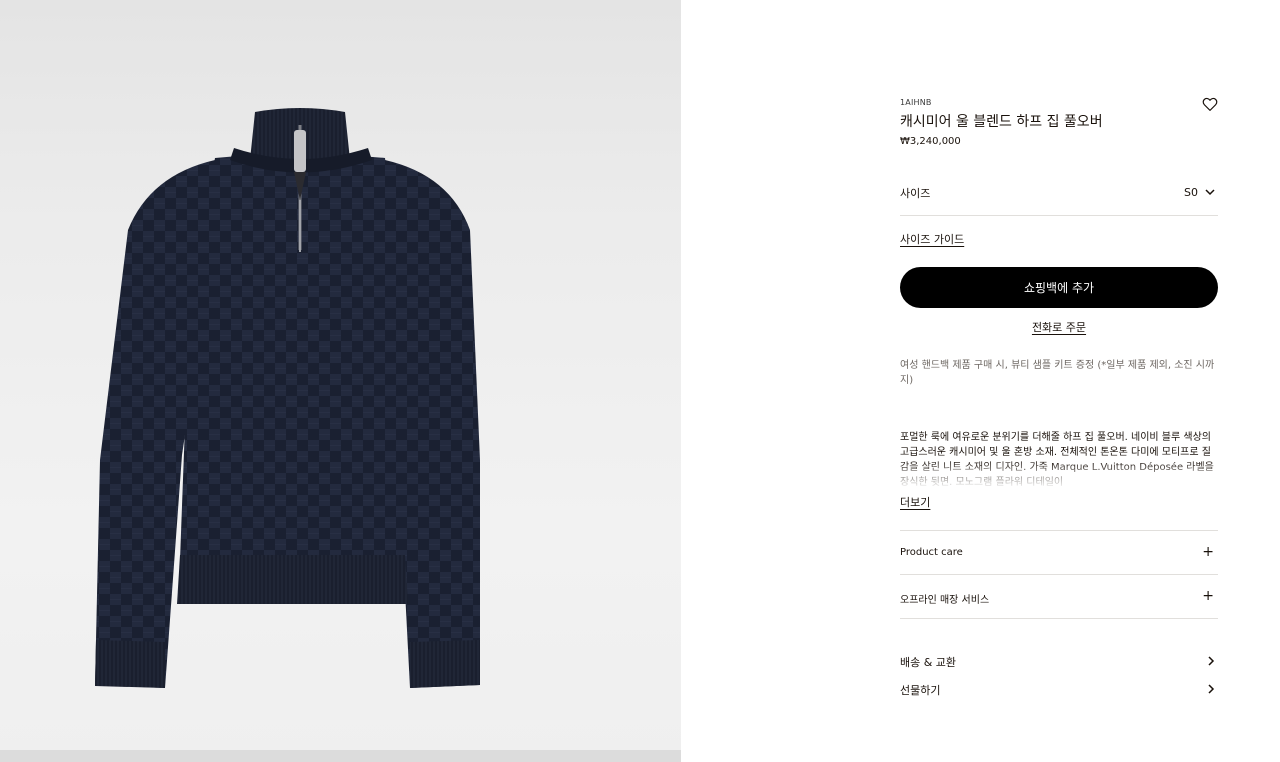 Image resolution: width=1280 pixels, height=762 pixels. What do you see at coordinates (1191, 192) in the screenshot?
I see `size-value: S0` at bounding box center [1191, 192].